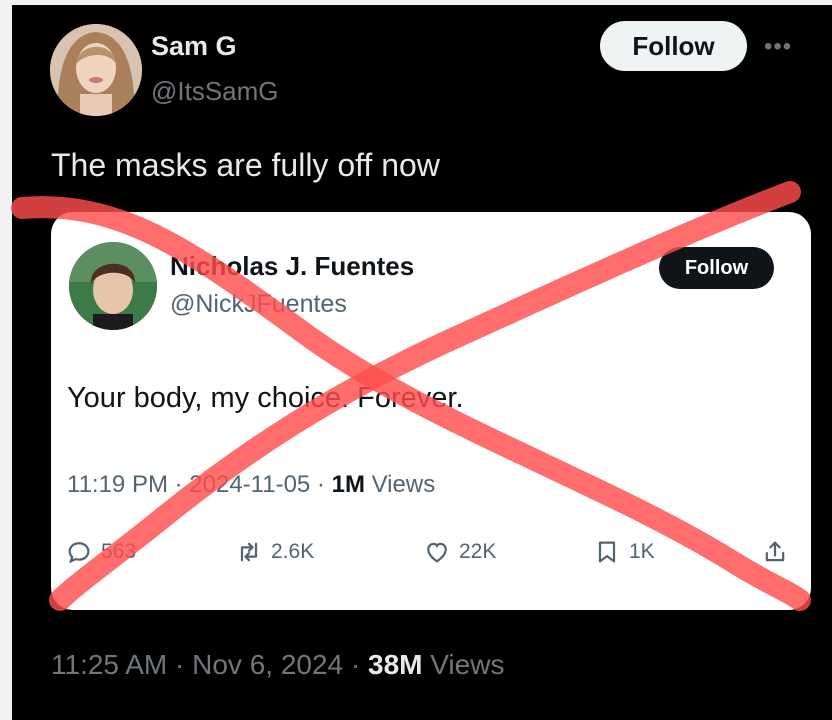 This screenshot has height=720, width=832. Describe the element at coordinates (778, 47) in the screenshot. I see `more-dots-icon: •••` at that location.